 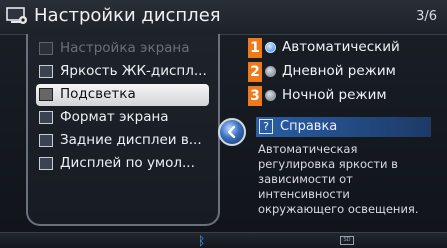 What do you see at coordinates (223, 17) in the screenshot?
I see `title-bar: Настройки дисплея 3/6` at bounding box center [223, 17].